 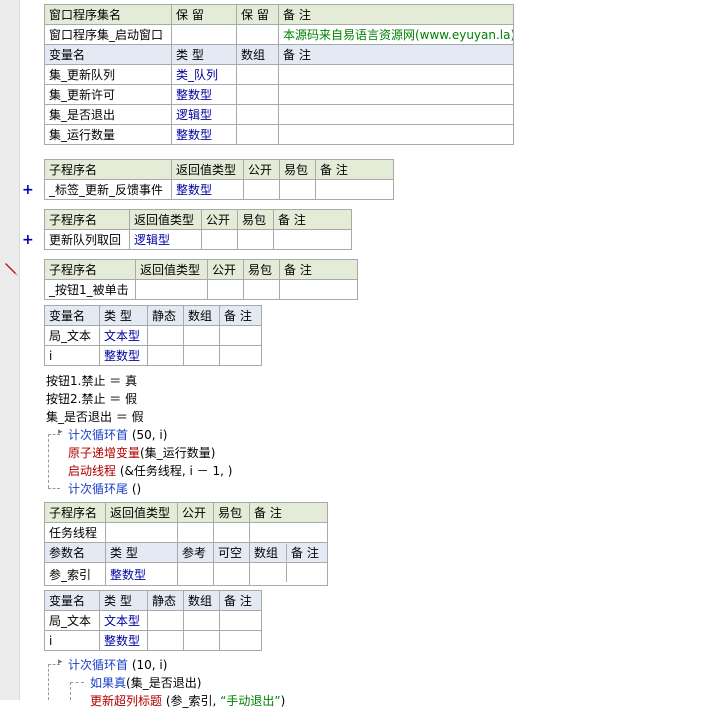 I want to click on code-line: 如果真(集_是否退出), so click(x=145, y=682).